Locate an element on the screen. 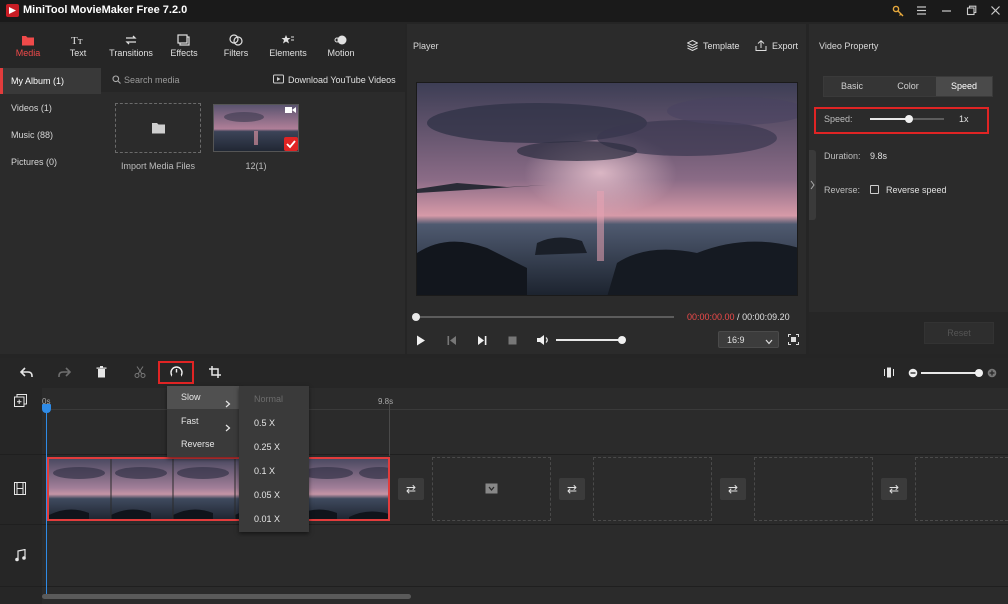  tab-media-label: Media is located at coordinates (28, 53).